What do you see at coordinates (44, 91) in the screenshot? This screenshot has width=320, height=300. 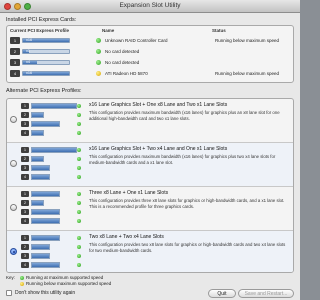 I see `alternate-profiles-label: Alternate PCI Express Profiles:` at bounding box center [44, 91].